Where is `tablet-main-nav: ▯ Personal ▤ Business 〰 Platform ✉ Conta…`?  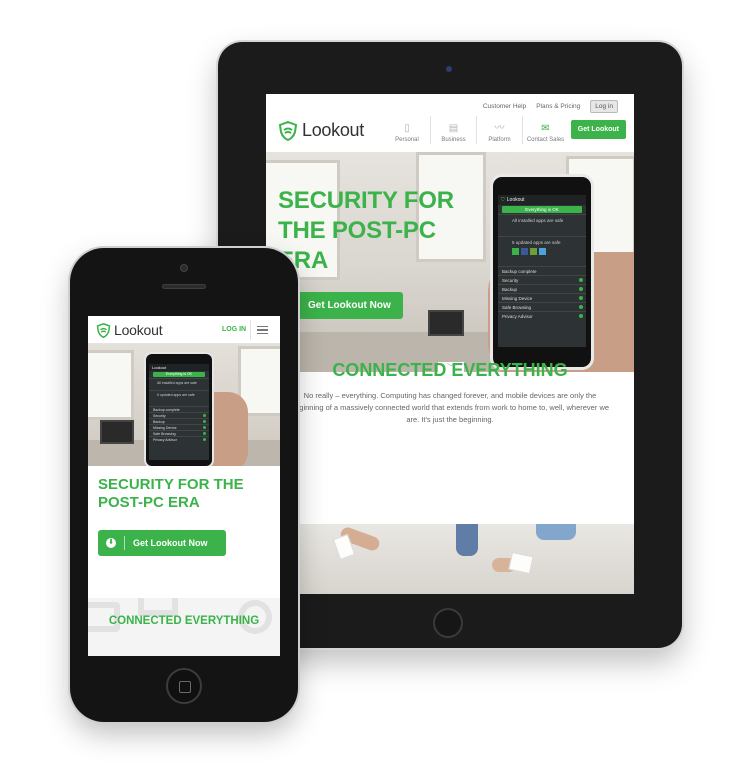 tablet-main-nav: ▯ Personal ▤ Business 〰 Platform ✉ Conta… is located at coordinates (476, 130).